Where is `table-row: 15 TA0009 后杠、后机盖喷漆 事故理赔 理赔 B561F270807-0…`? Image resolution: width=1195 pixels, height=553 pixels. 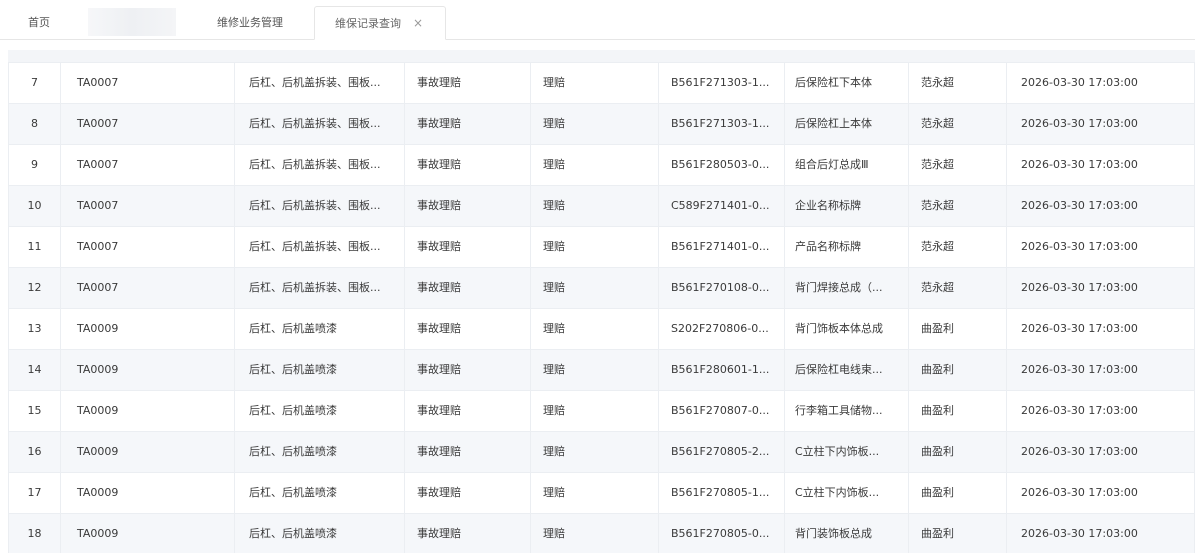
table-row: 15 TA0009 后杠、后机盖喷漆 事故理赔 理赔 B561F270807-0… is located at coordinates (601, 411).